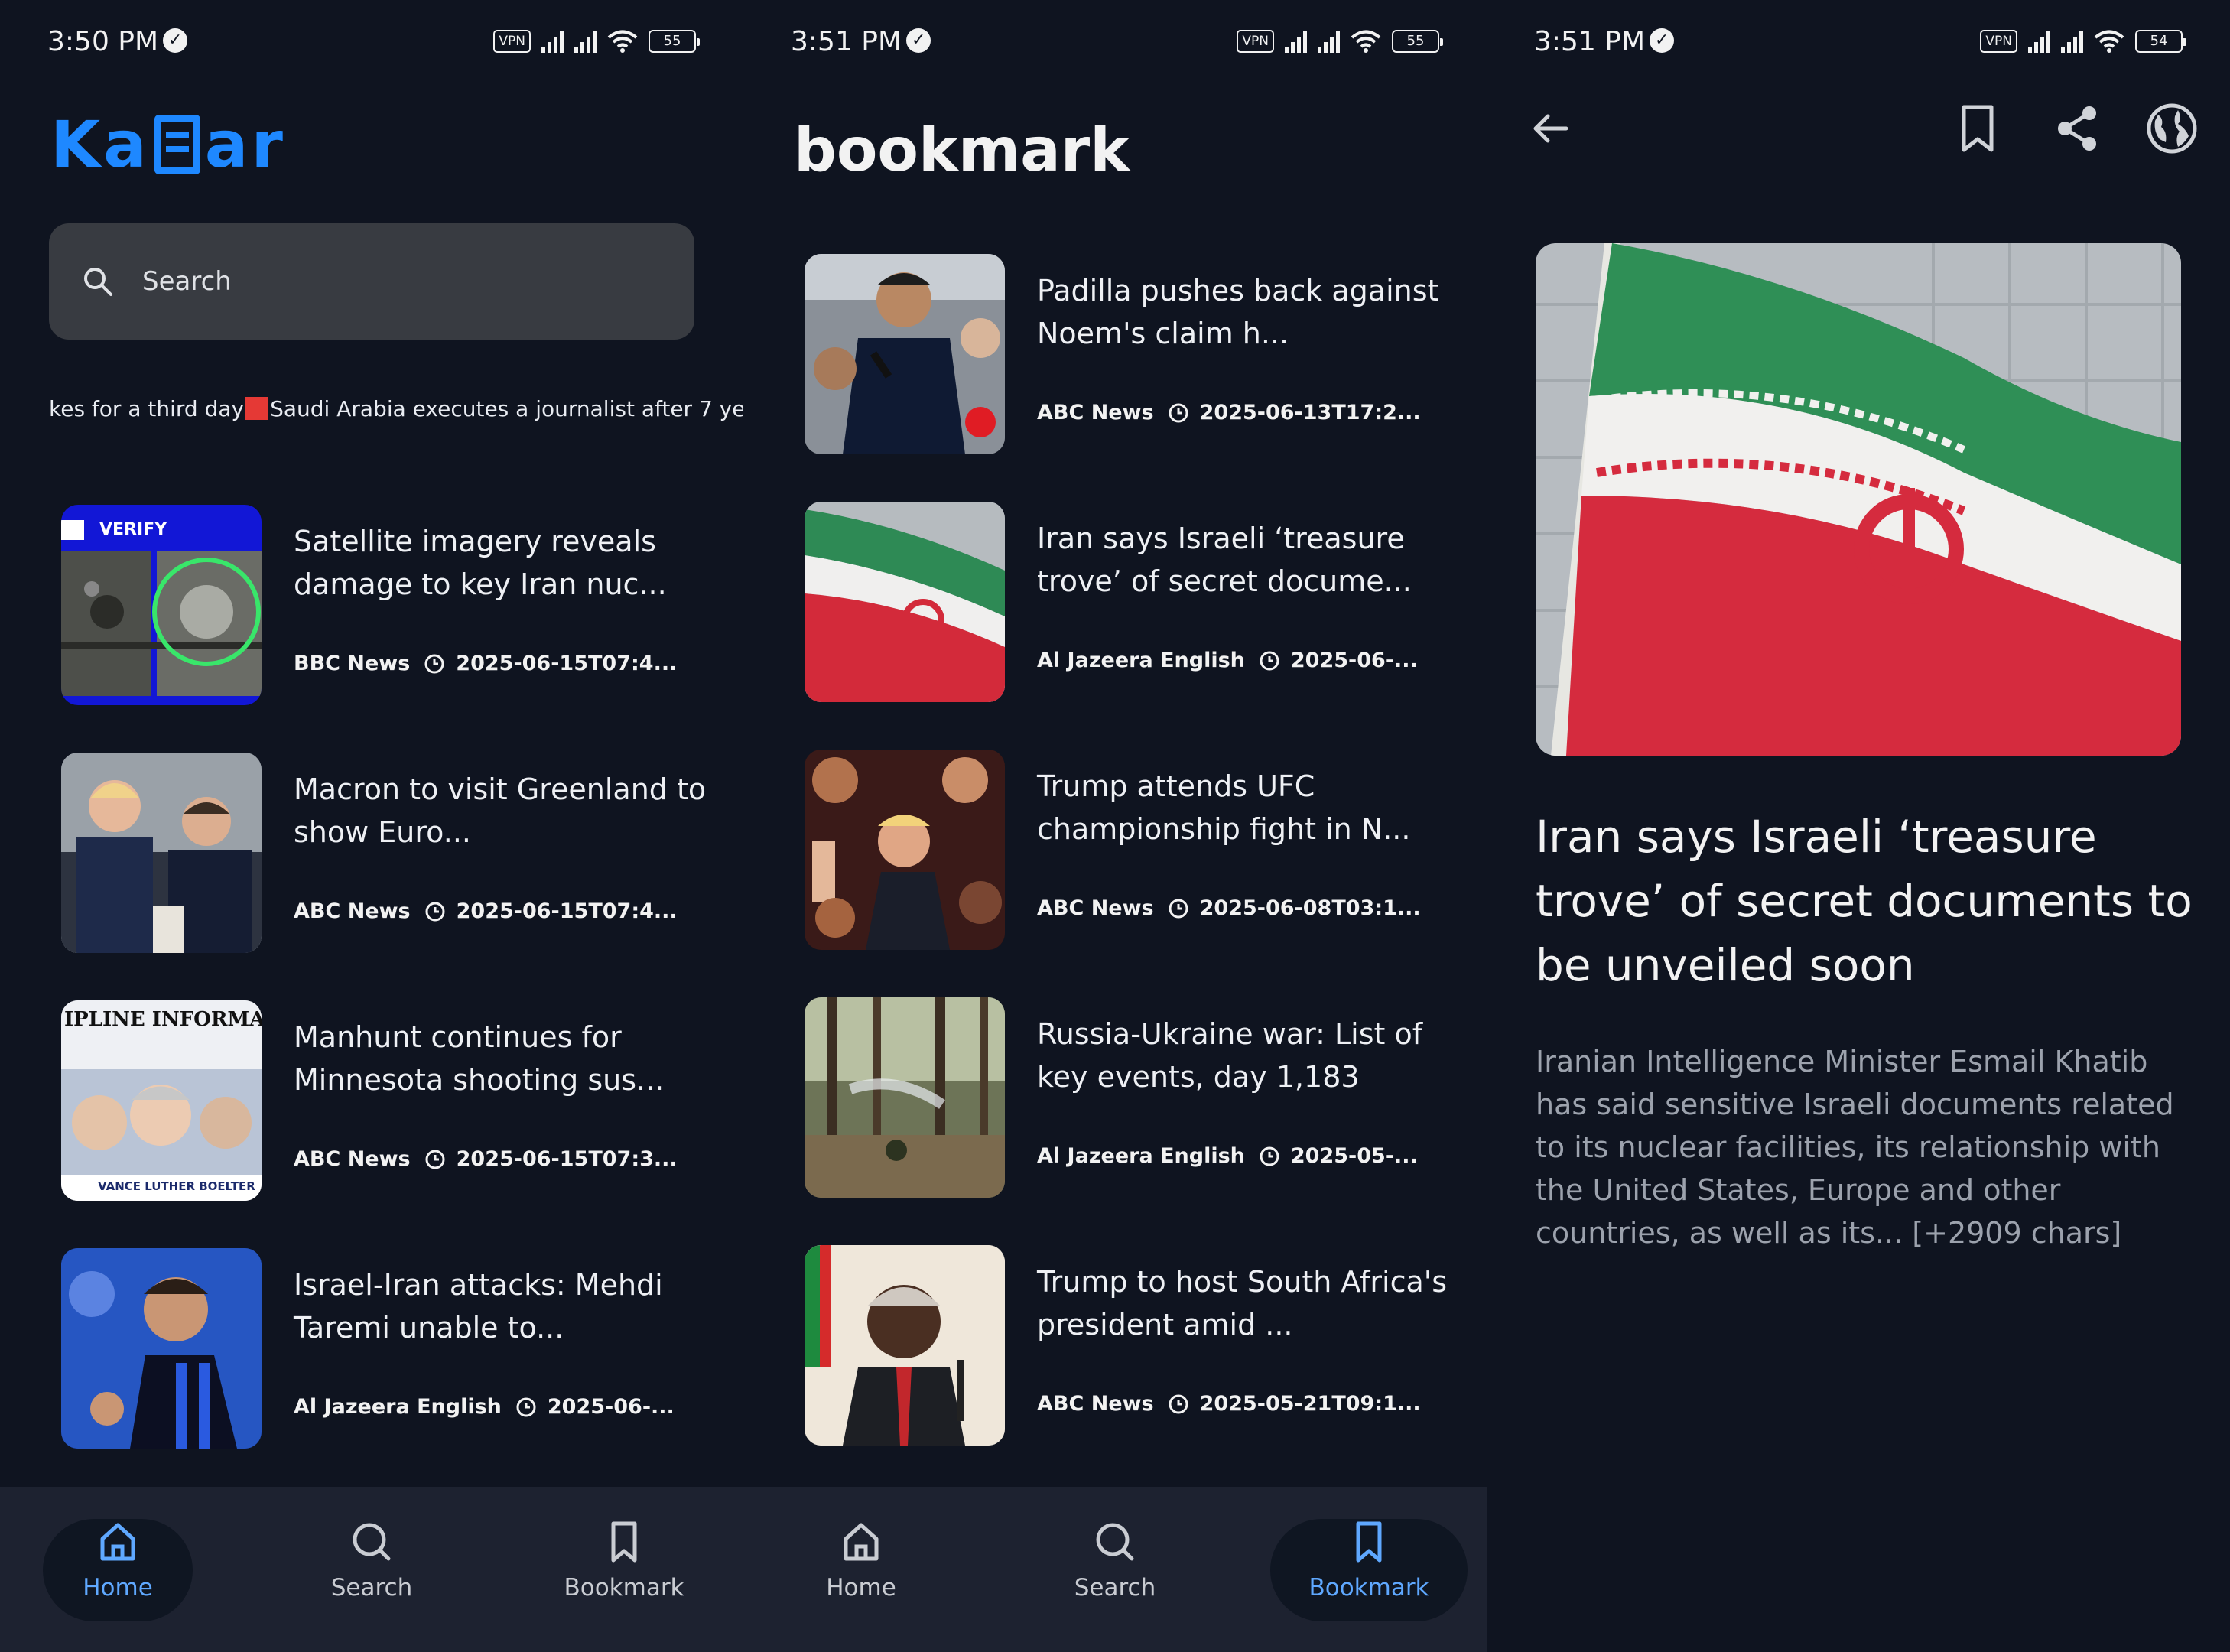 The width and height of the screenshot is (2230, 1652). Describe the element at coordinates (373, 42) in the screenshot. I see `status-bar: 3:50 PM ✓ VPN 55` at that location.